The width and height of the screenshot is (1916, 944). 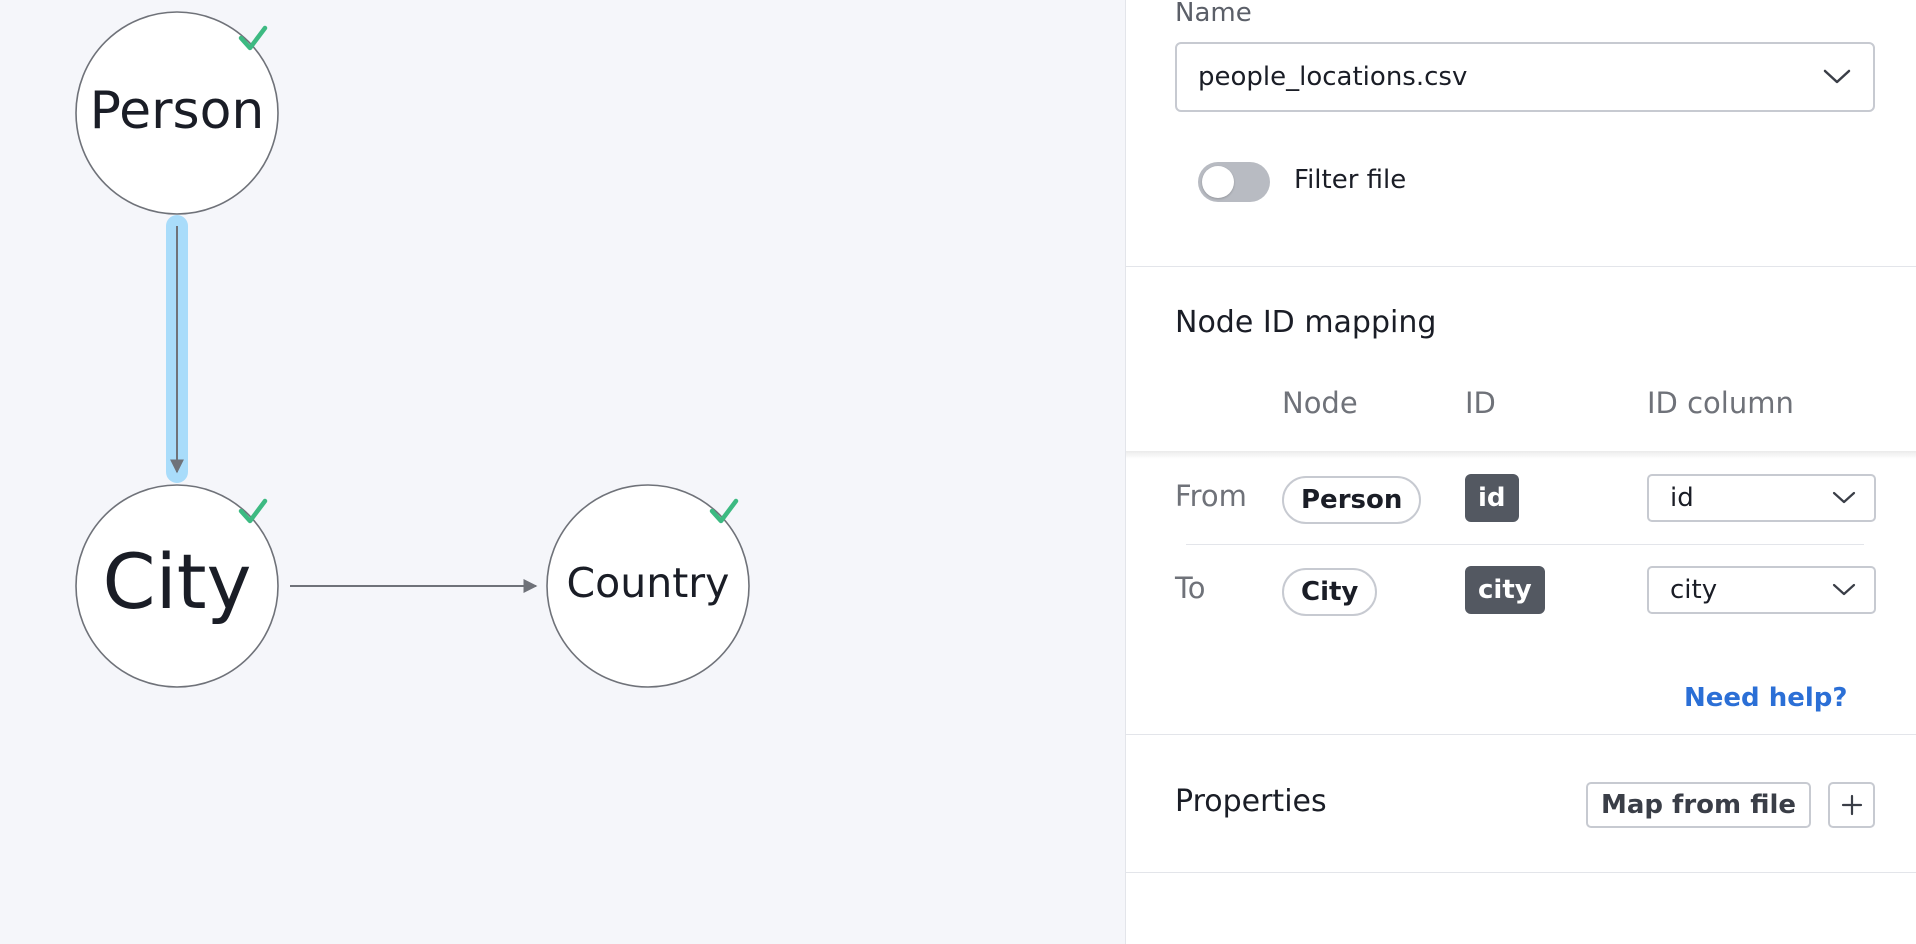 What do you see at coordinates (1306, 322) in the screenshot?
I see `mapping-title: Node ID mapping` at bounding box center [1306, 322].